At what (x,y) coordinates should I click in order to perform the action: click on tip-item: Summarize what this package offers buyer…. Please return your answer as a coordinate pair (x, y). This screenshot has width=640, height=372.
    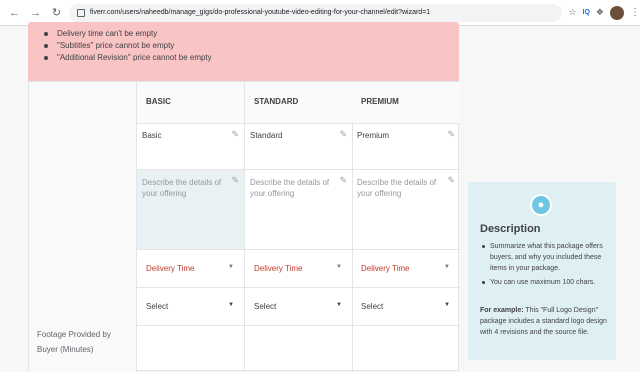
    Looking at the image, I should click on (546, 257).